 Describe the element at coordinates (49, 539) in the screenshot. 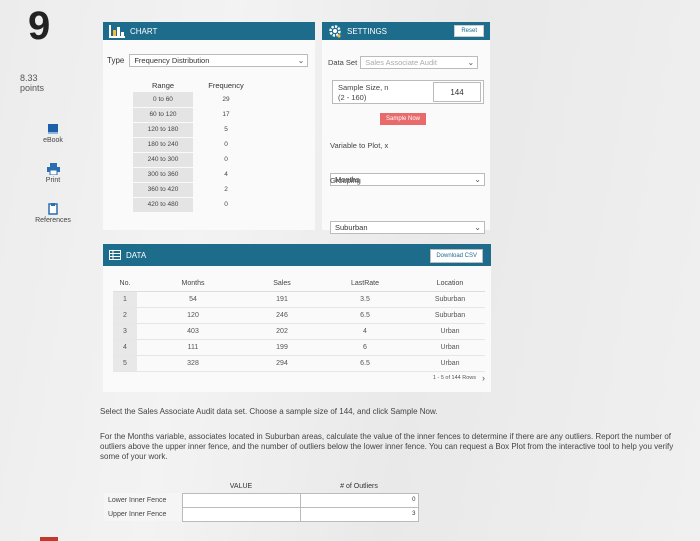

I see `bottom-accent-bar` at that location.